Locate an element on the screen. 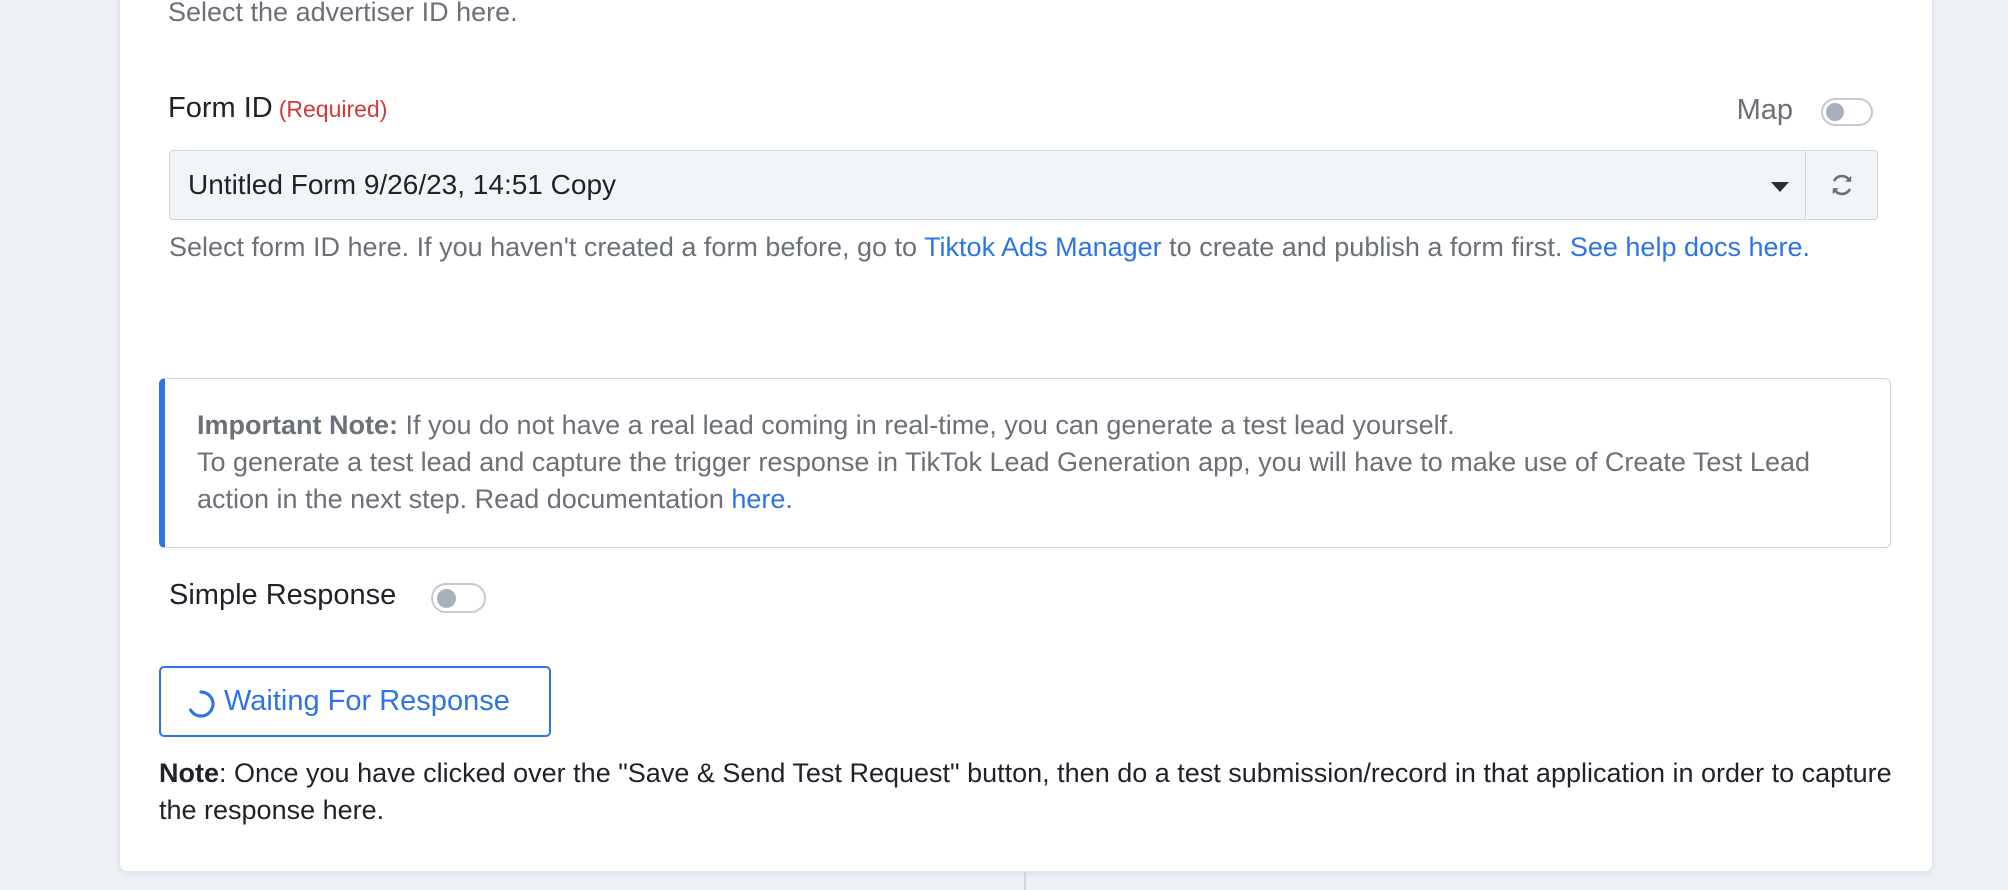 This screenshot has width=2008, height=890. map-toggle is located at coordinates (1847, 112).